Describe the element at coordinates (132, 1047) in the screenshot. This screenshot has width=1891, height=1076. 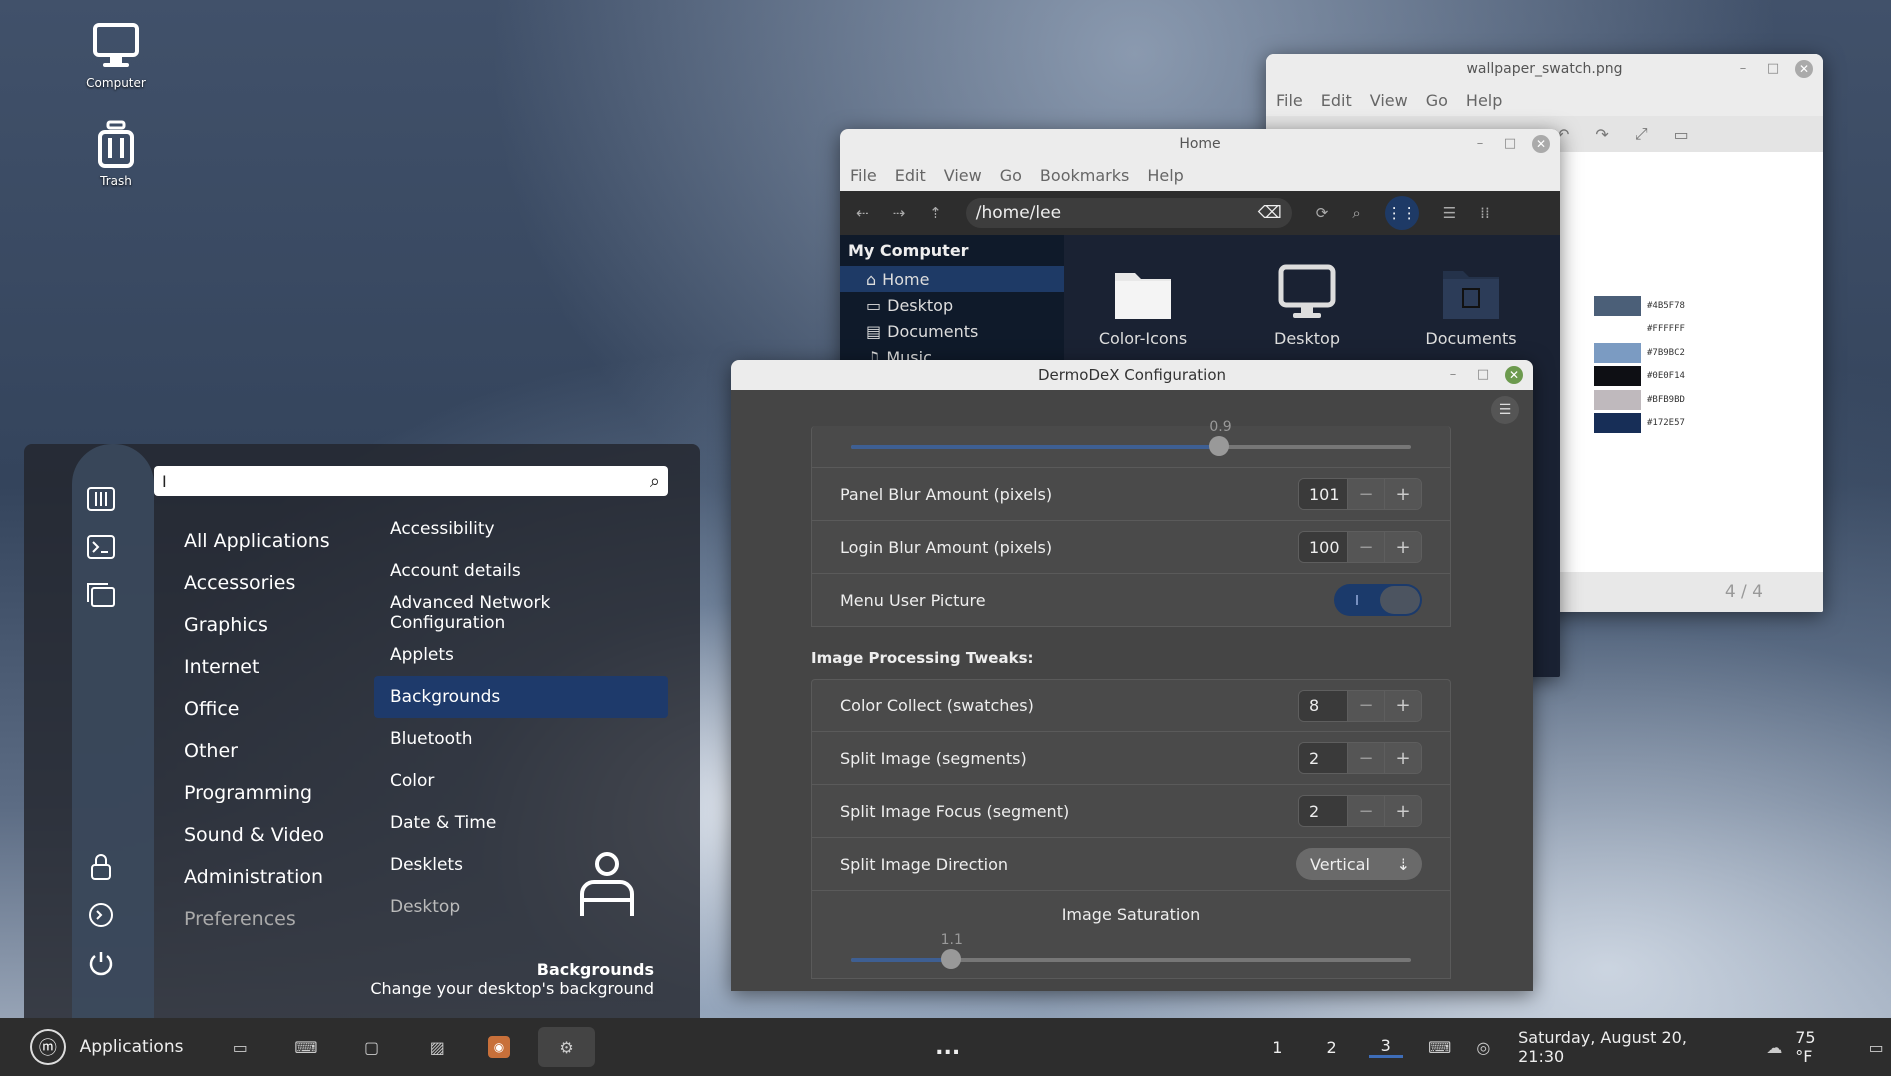
I see `applications-label: Applications` at that location.